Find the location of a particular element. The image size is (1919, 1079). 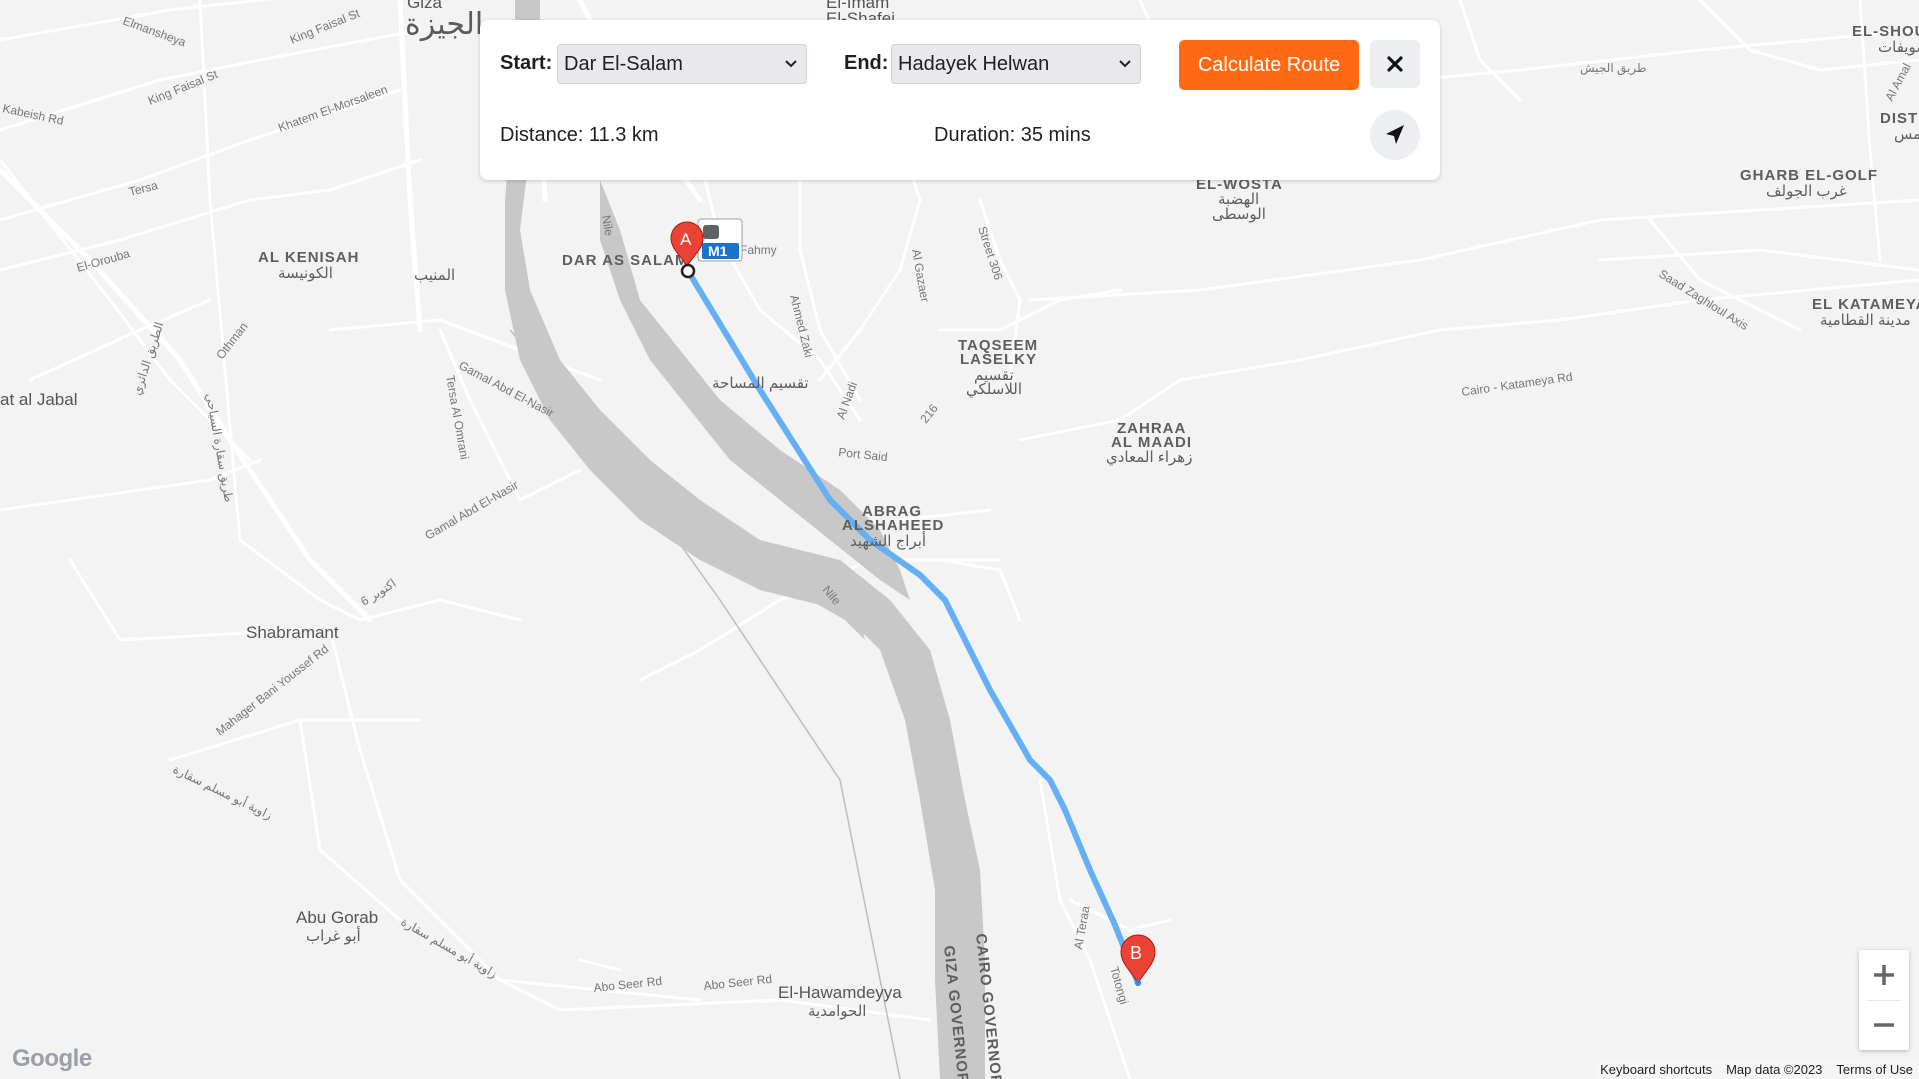

label-gharb-ar: غرب الجولف is located at coordinates (1806, 191).